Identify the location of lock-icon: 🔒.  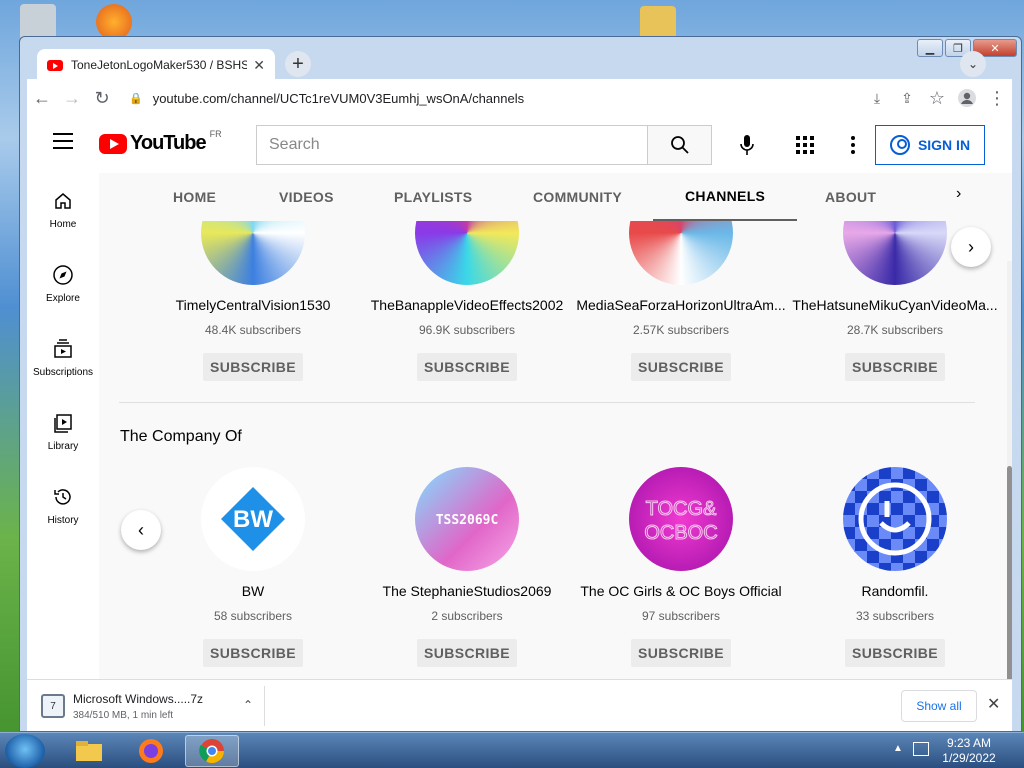
(136, 98).